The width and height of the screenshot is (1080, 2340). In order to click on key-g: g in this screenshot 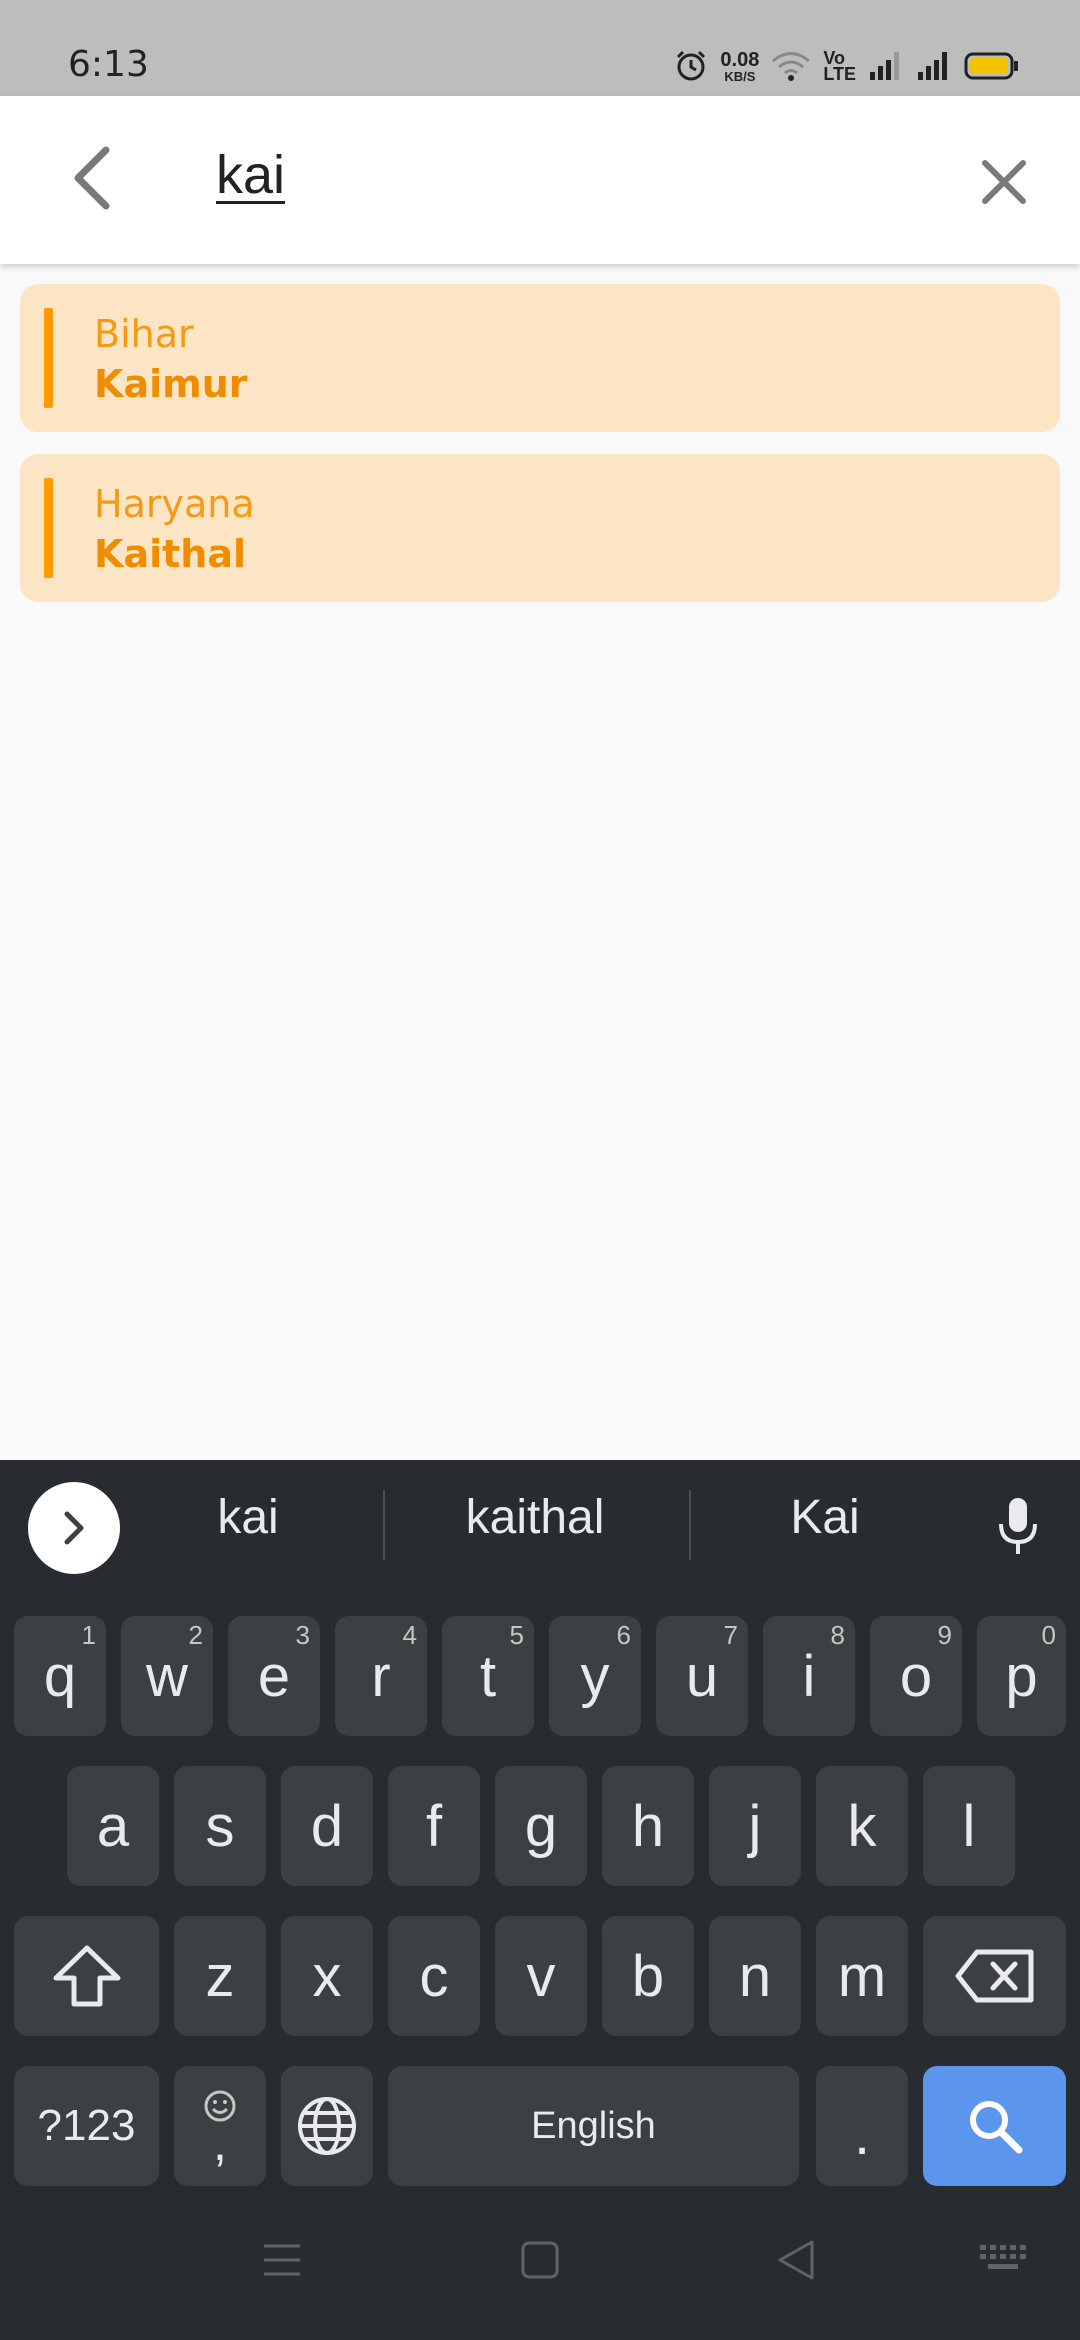, I will do `click(541, 1826)`.